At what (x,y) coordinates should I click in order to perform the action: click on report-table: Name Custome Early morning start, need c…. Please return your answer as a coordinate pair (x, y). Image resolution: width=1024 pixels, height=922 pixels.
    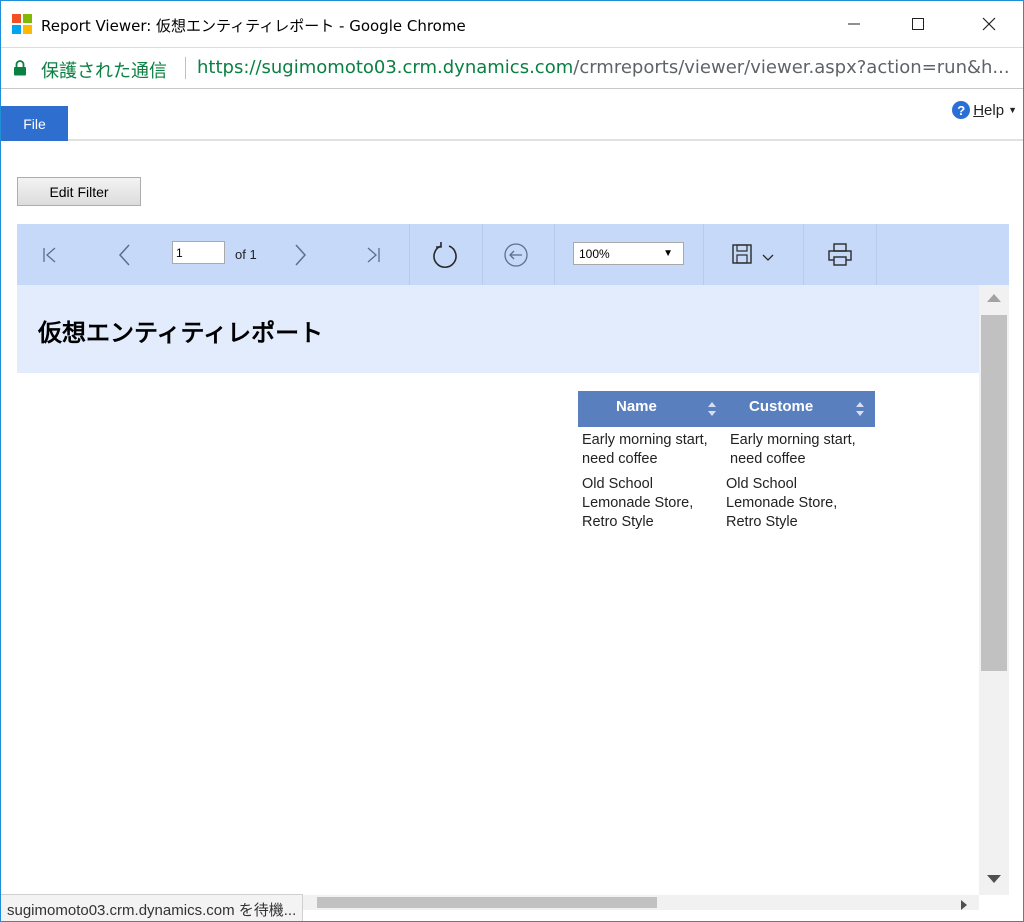
    Looking at the image, I should click on (726, 461).